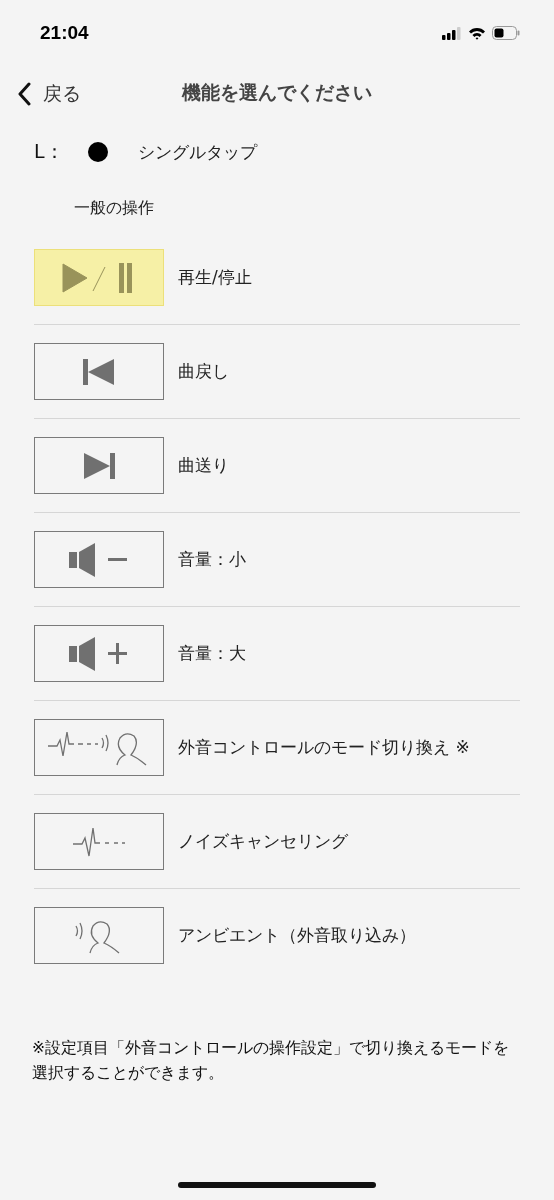  Describe the element at coordinates (277, 92) in the screenshot. I see `page-title: 機能を選んでください` at that location.